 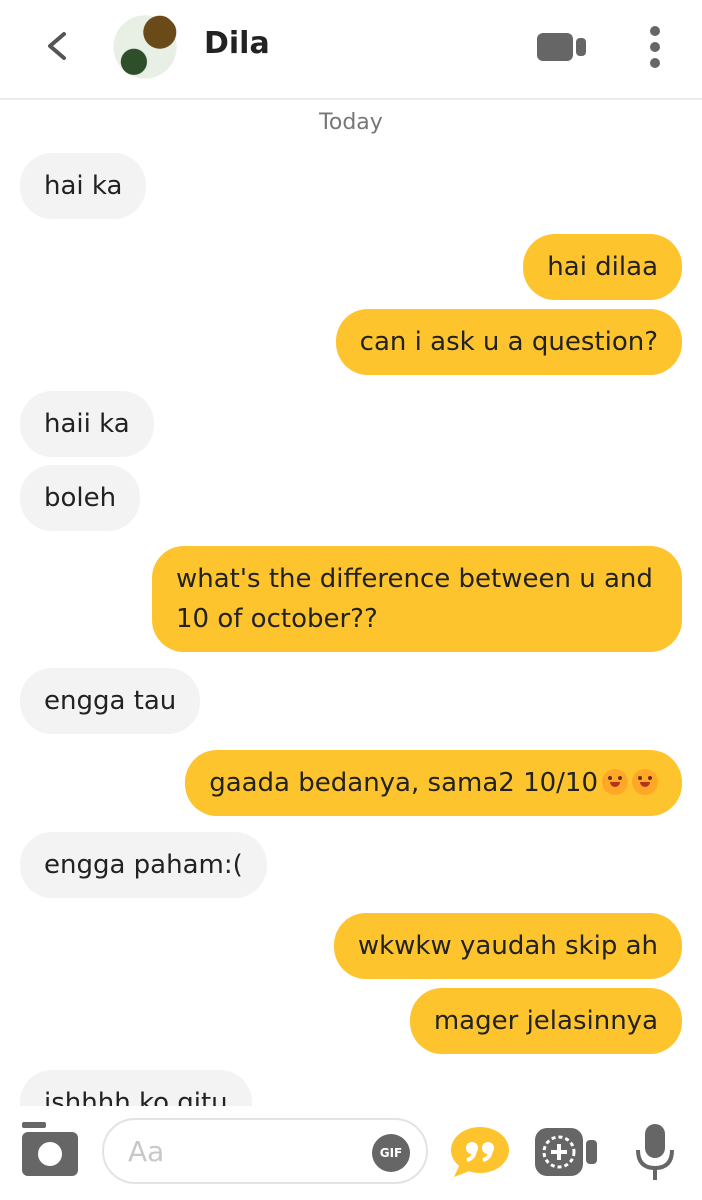 I want to click on message-outgoing: can i ask u a question?, so click(x=508, y=342).